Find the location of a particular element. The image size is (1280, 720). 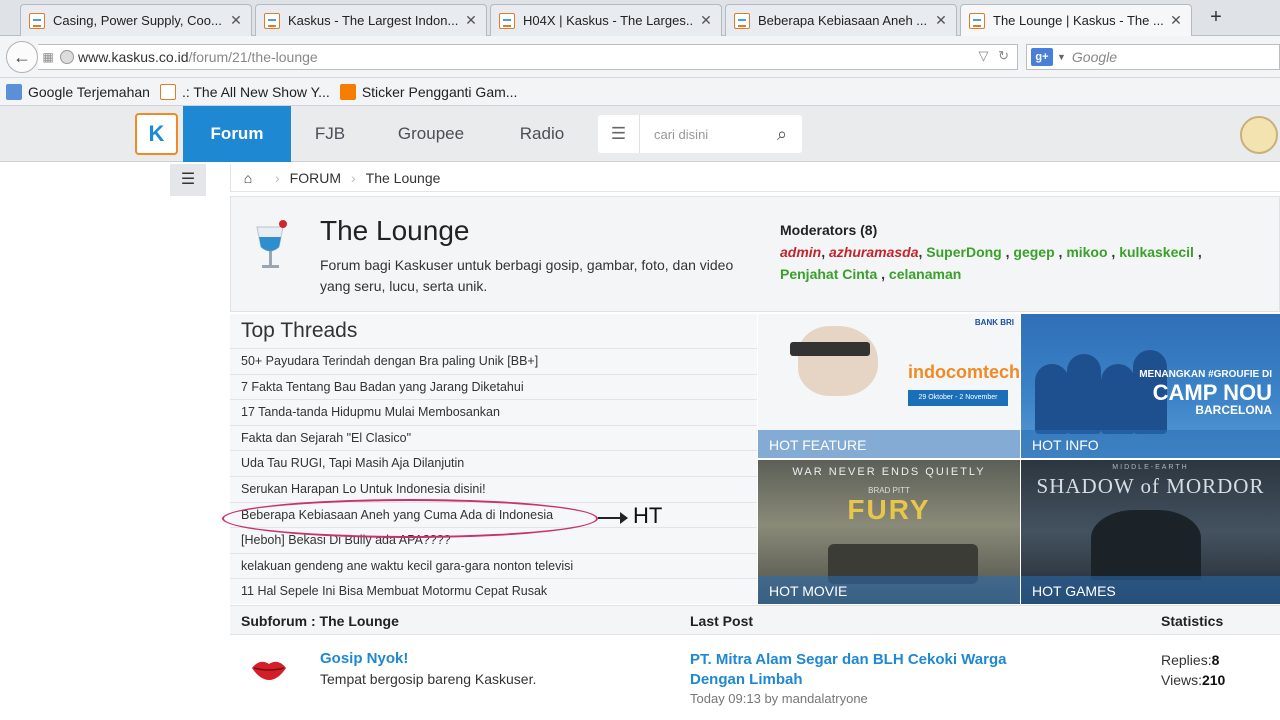

dropdown-arrow-icon: ▽ is located at coordinates (983, 55).